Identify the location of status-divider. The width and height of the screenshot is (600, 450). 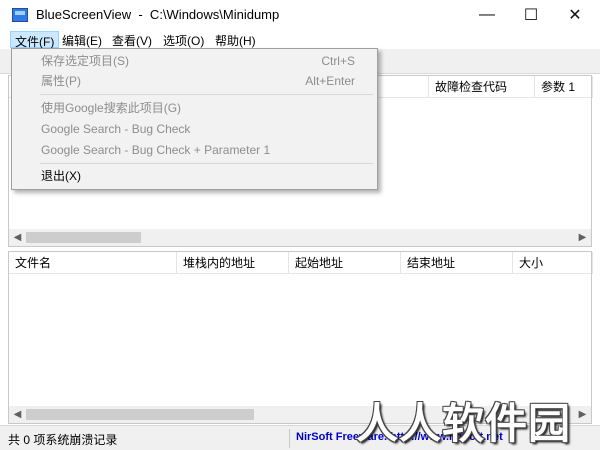
(289, 438).